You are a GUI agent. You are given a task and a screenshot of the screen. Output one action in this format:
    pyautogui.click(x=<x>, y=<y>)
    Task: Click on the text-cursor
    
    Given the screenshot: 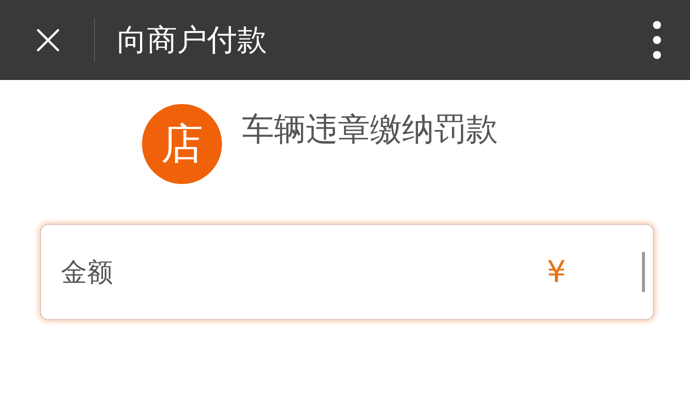 What is the action you would take?
    pyautogui.click(x=643, y=272)
    